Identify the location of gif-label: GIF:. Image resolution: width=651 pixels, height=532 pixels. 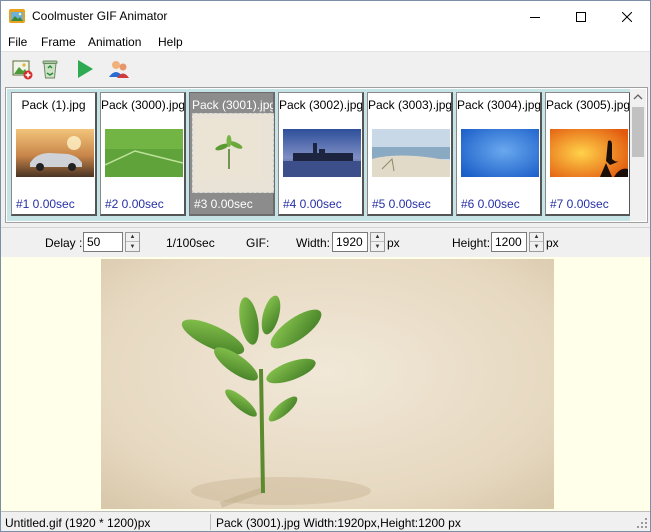
(258, 243).